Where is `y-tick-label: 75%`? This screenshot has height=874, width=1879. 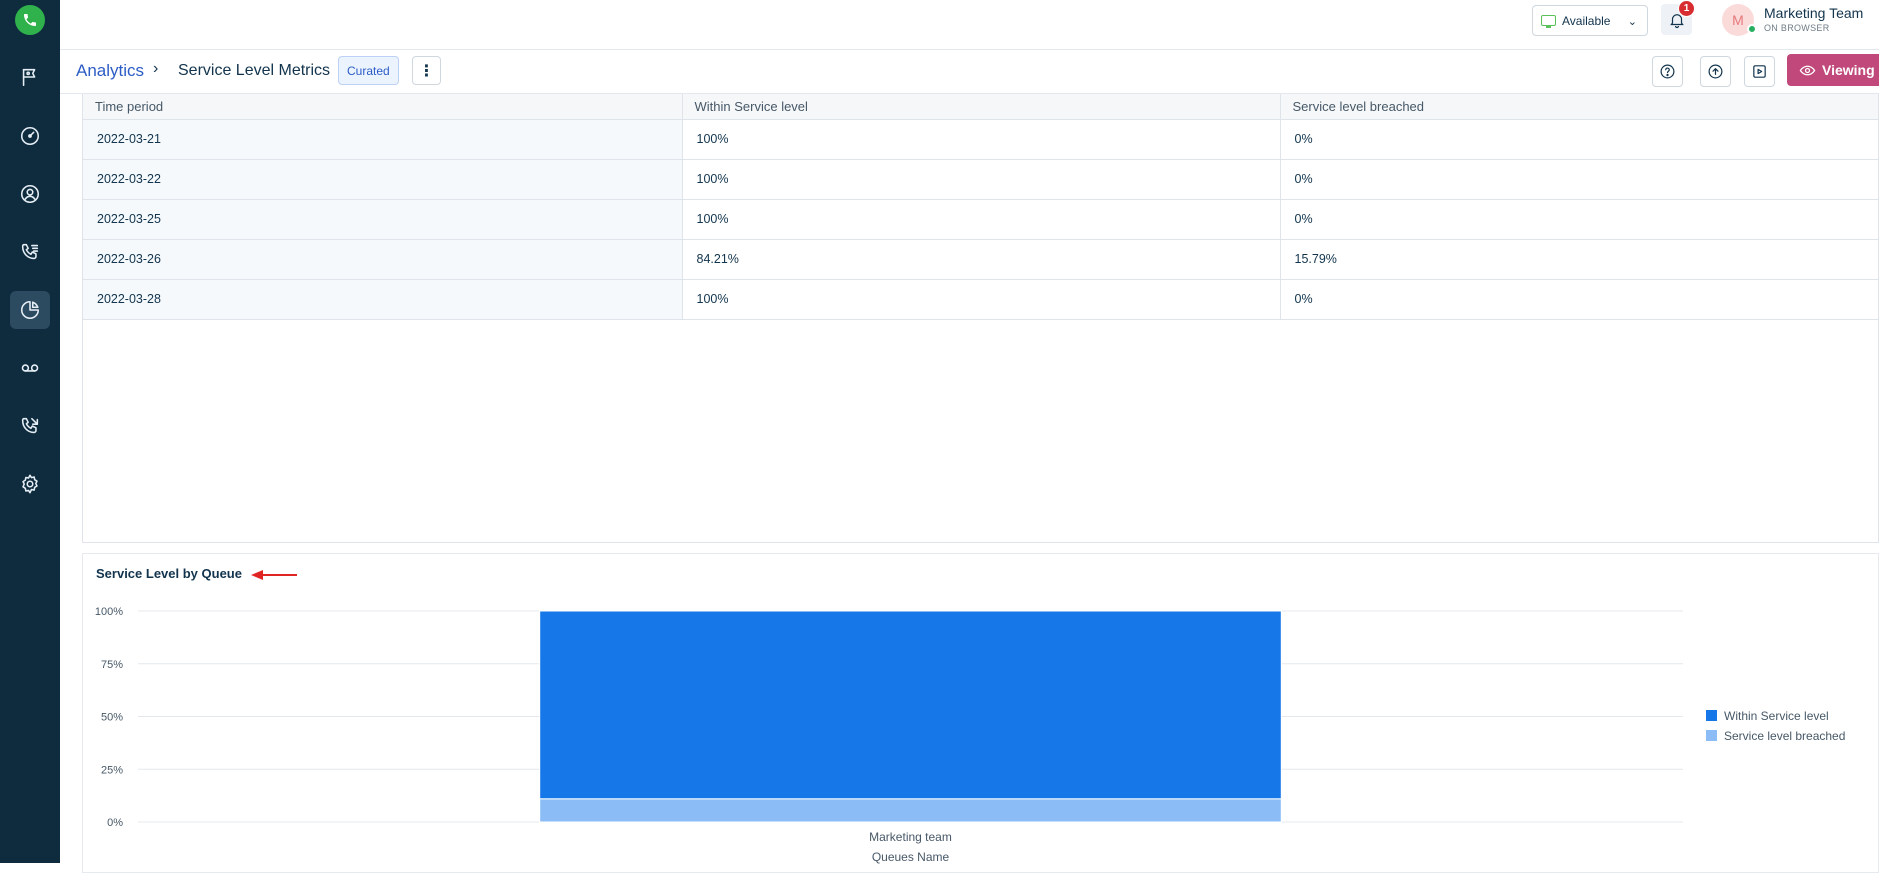
y-tick-label: 75% is located at coordinates (112, 665).